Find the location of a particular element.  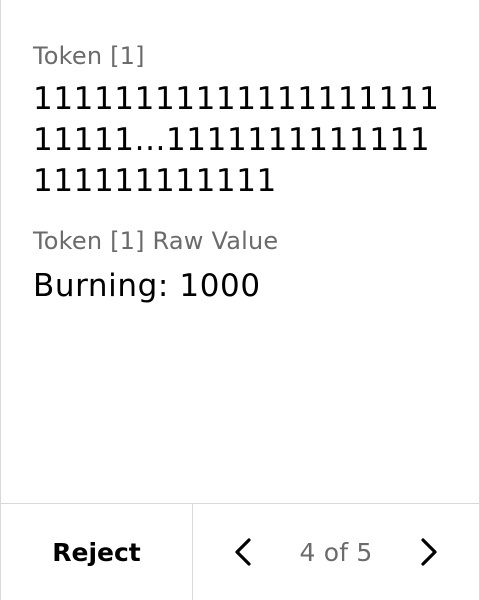

token-raw-value-field: Token [1] Raw Value Burning: 1000 is located at coordinates (243, 266).